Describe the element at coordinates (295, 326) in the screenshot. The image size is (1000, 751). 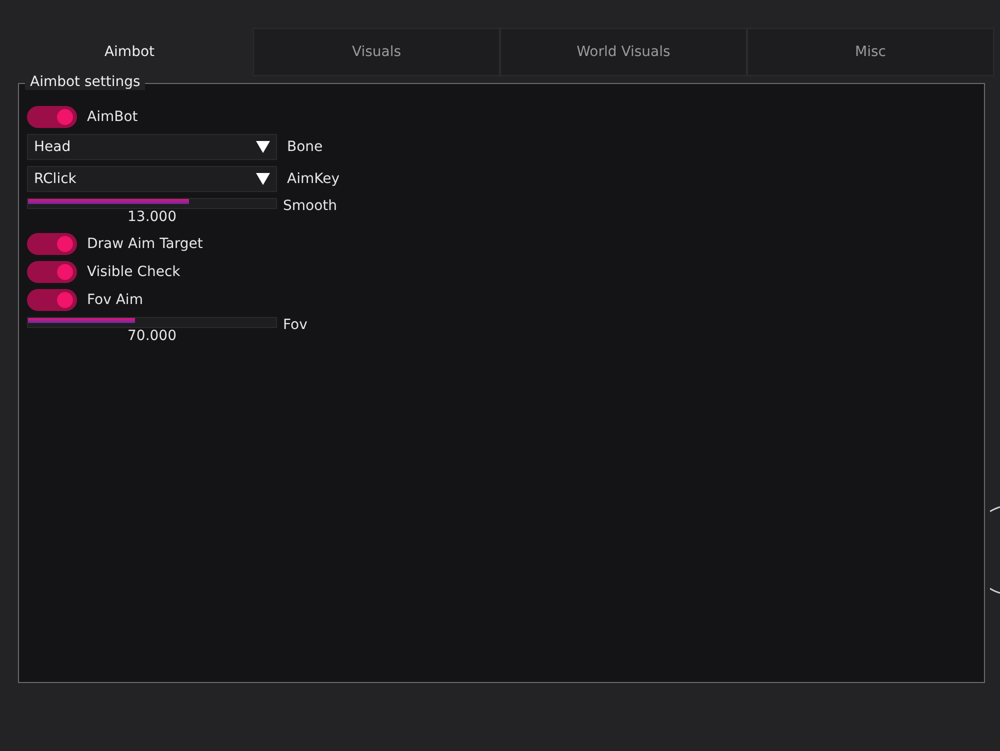
I see `slider-label: Fov` at that location.